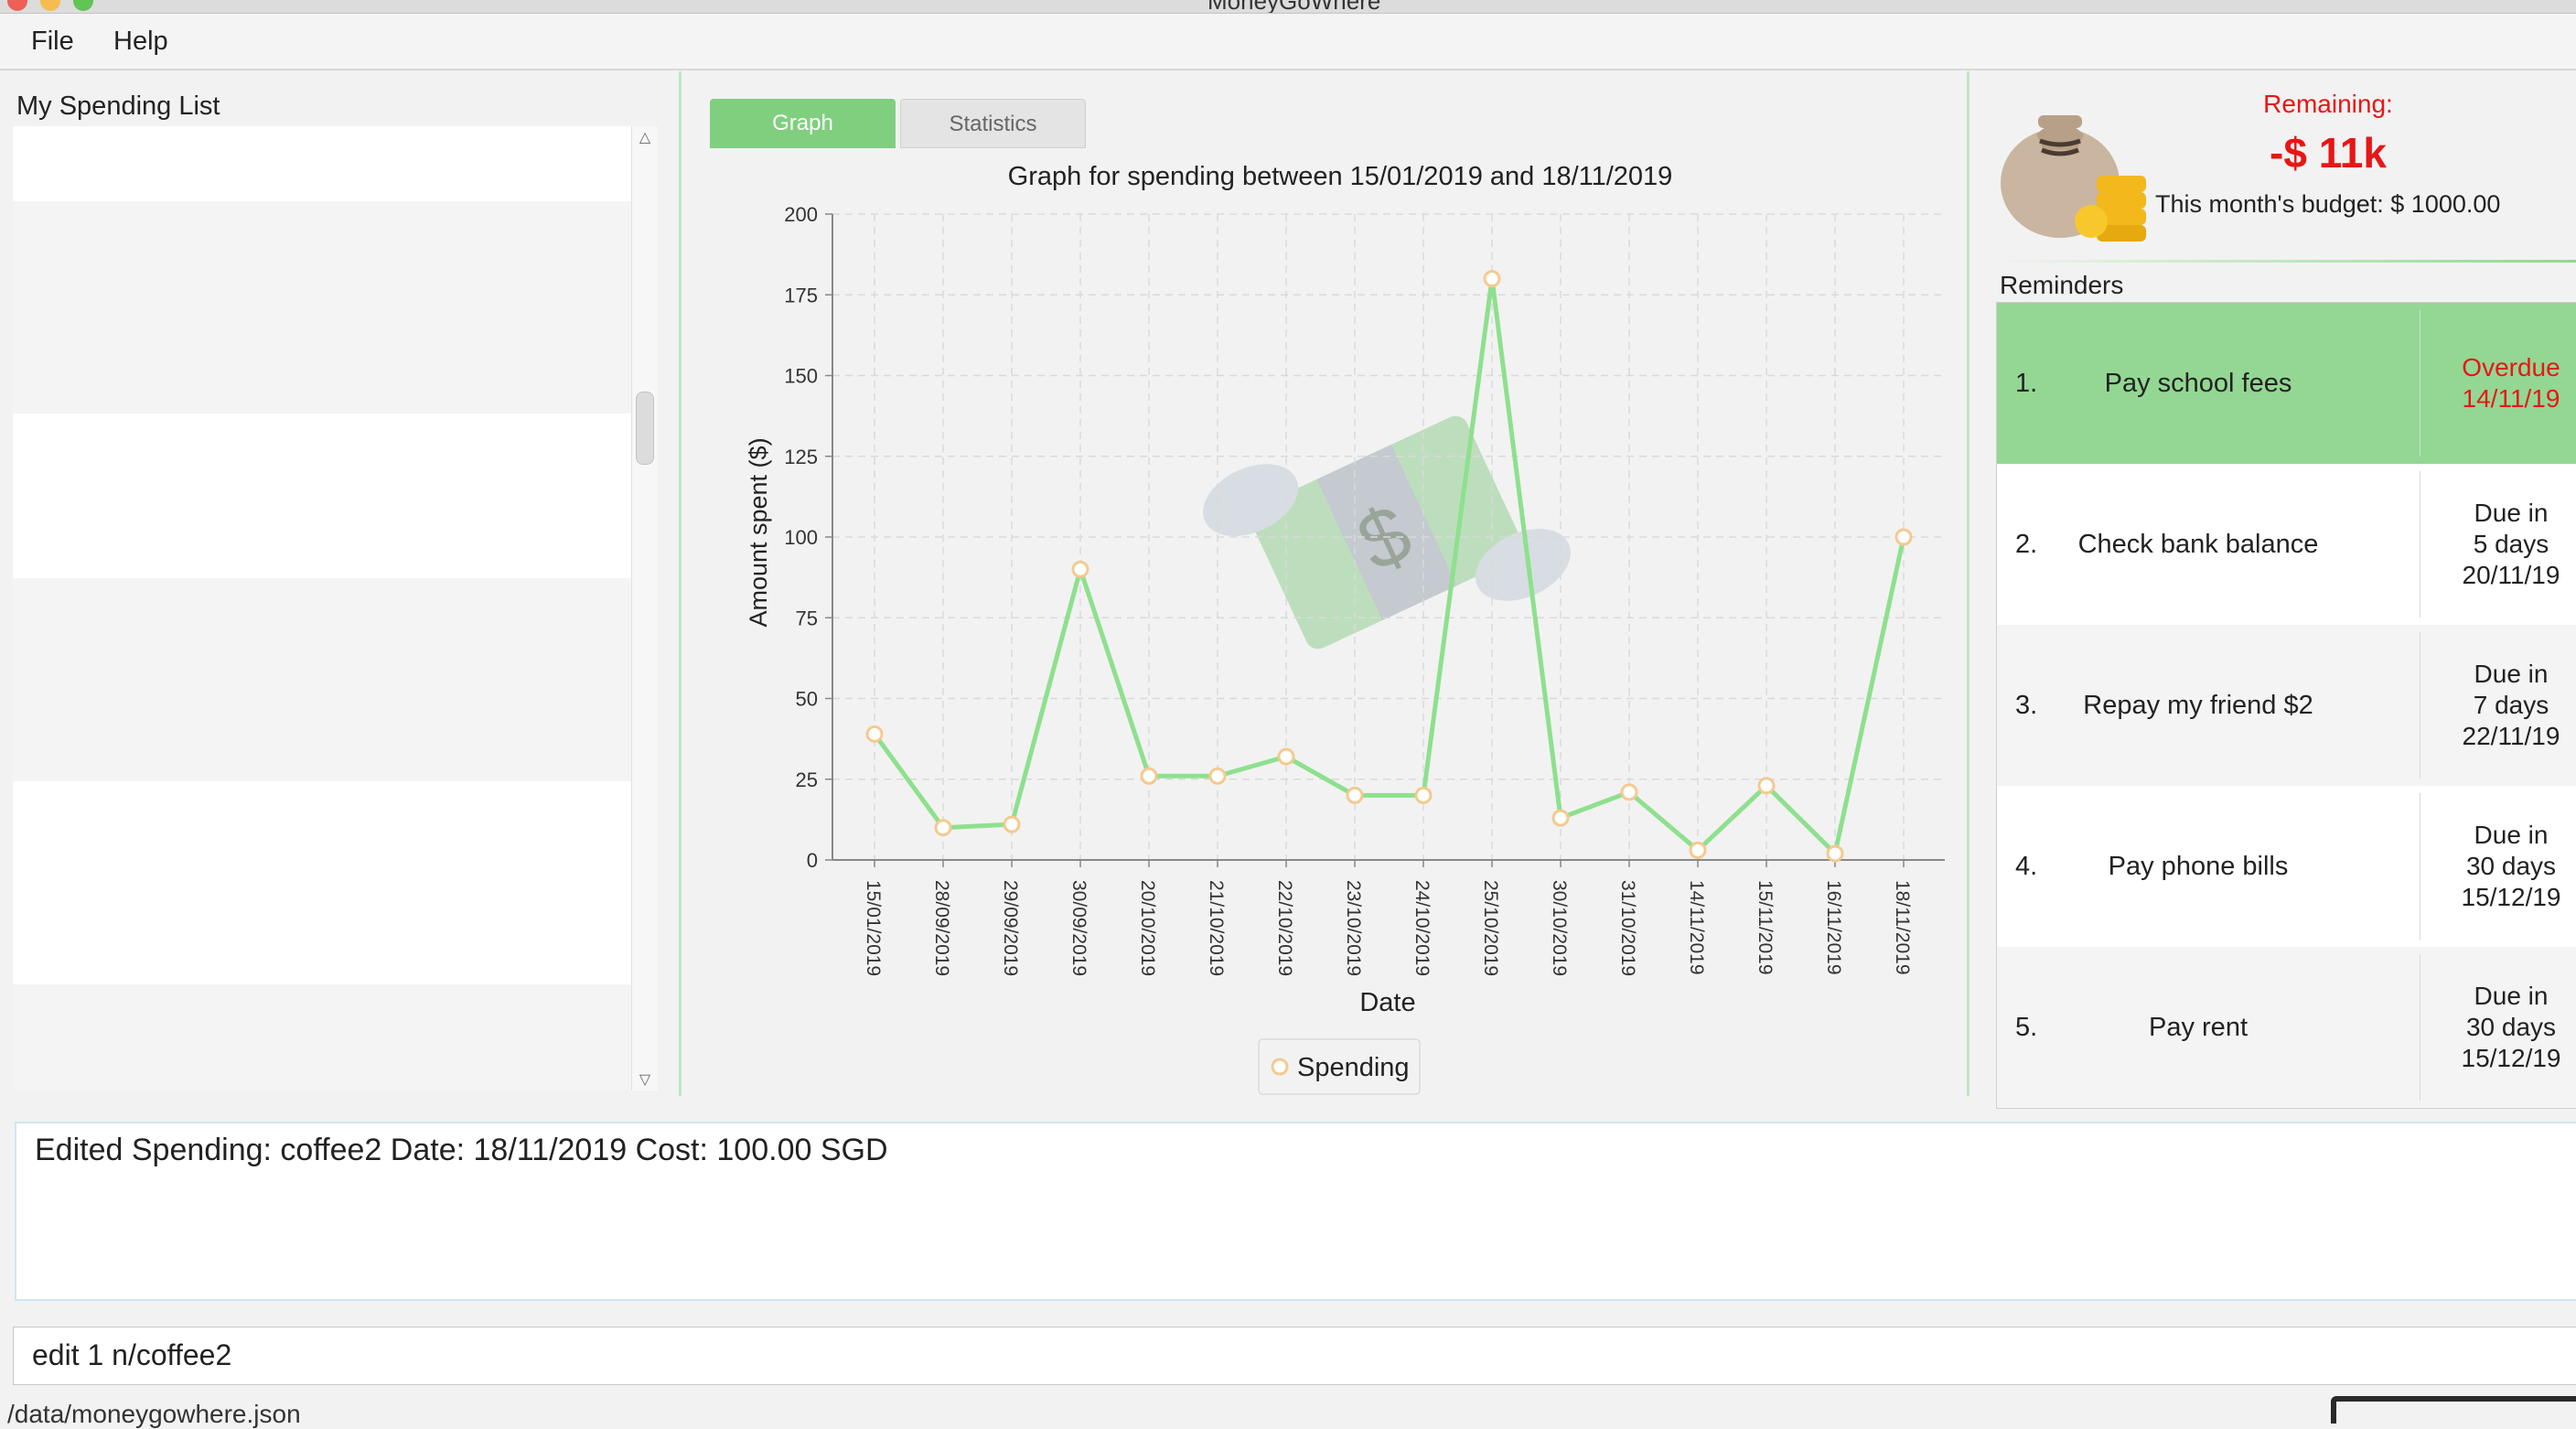 This screenshot has height=1429, width=2576. Describe the element at coordinates (645, 1079) in the screenshot. I see `scroll-down-arrow-icon: ▽` at that location.